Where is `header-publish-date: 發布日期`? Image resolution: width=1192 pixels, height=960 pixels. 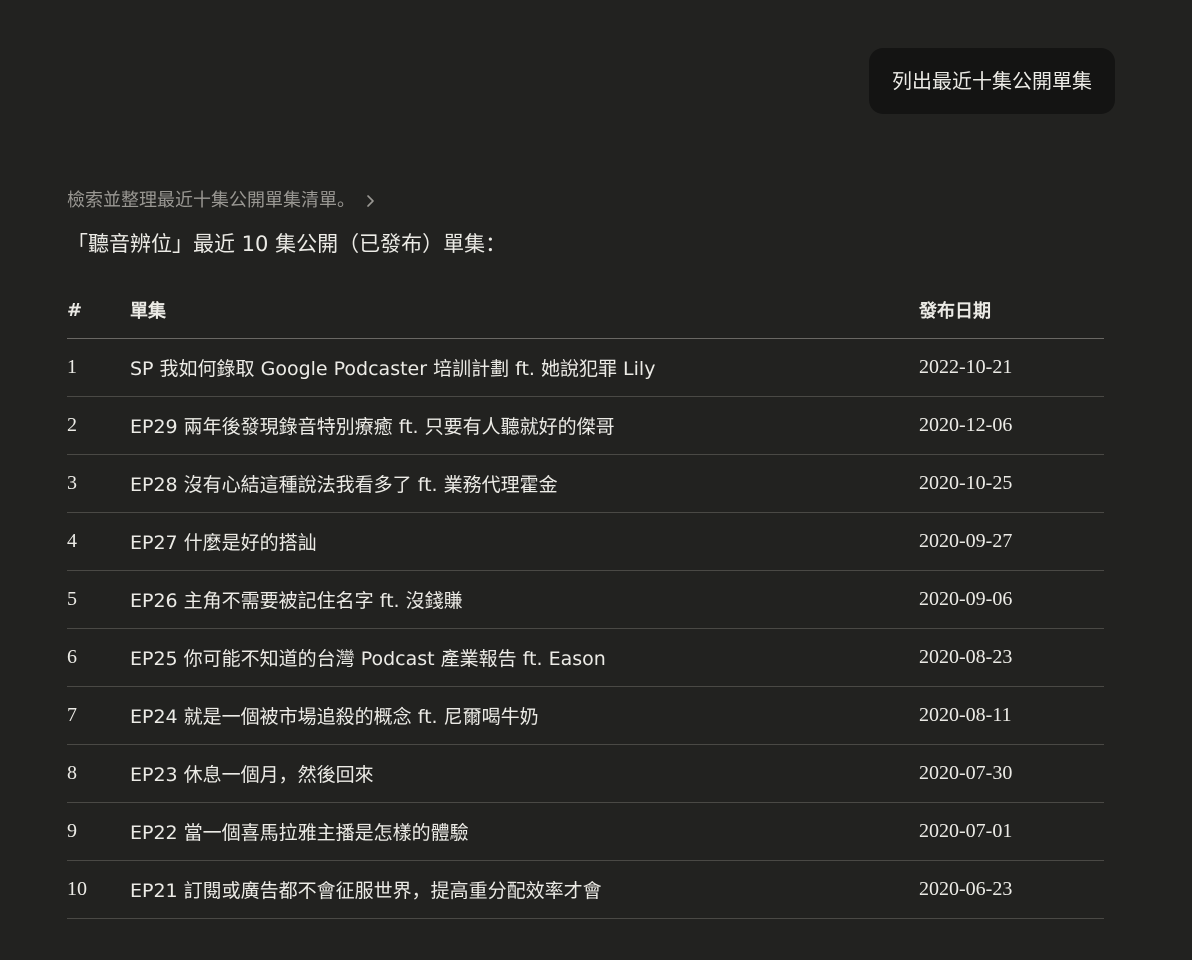
header-publish-date: 發布日期 is located at coordinates (1011, 310).